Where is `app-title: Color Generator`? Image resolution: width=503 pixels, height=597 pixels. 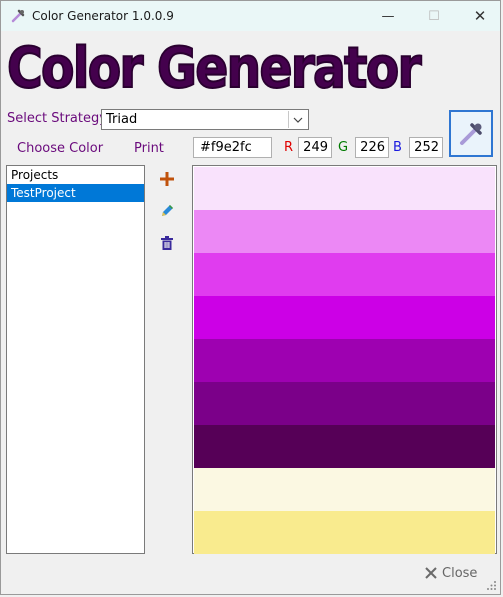
app-title: Color Generator is located at coordinates (214, 69).